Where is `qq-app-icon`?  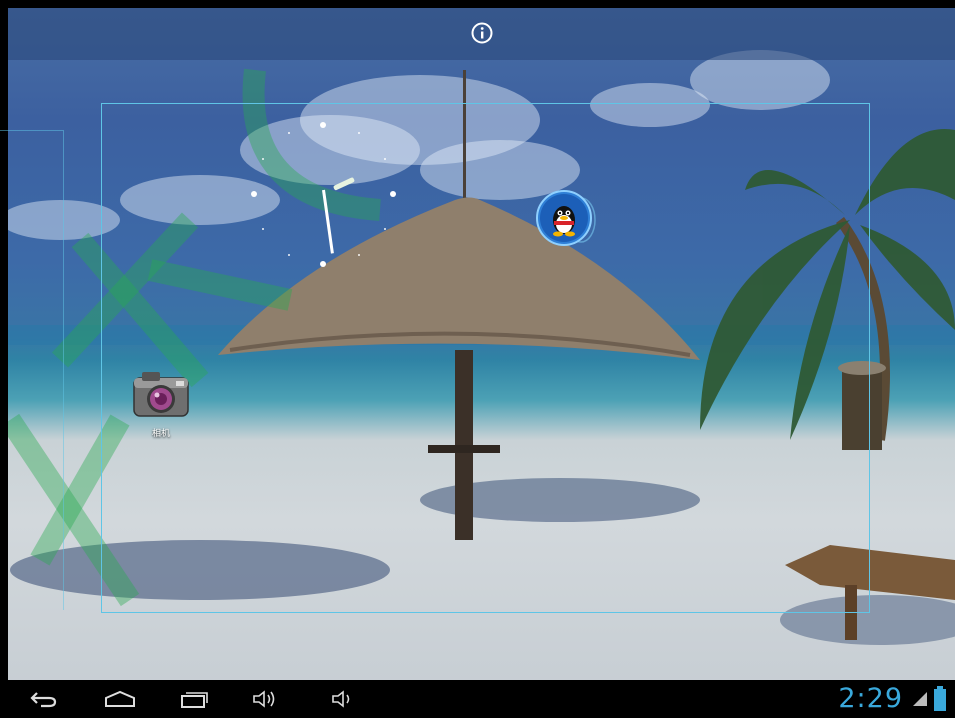
qq-app-icon is located at coordinates (565, 218).